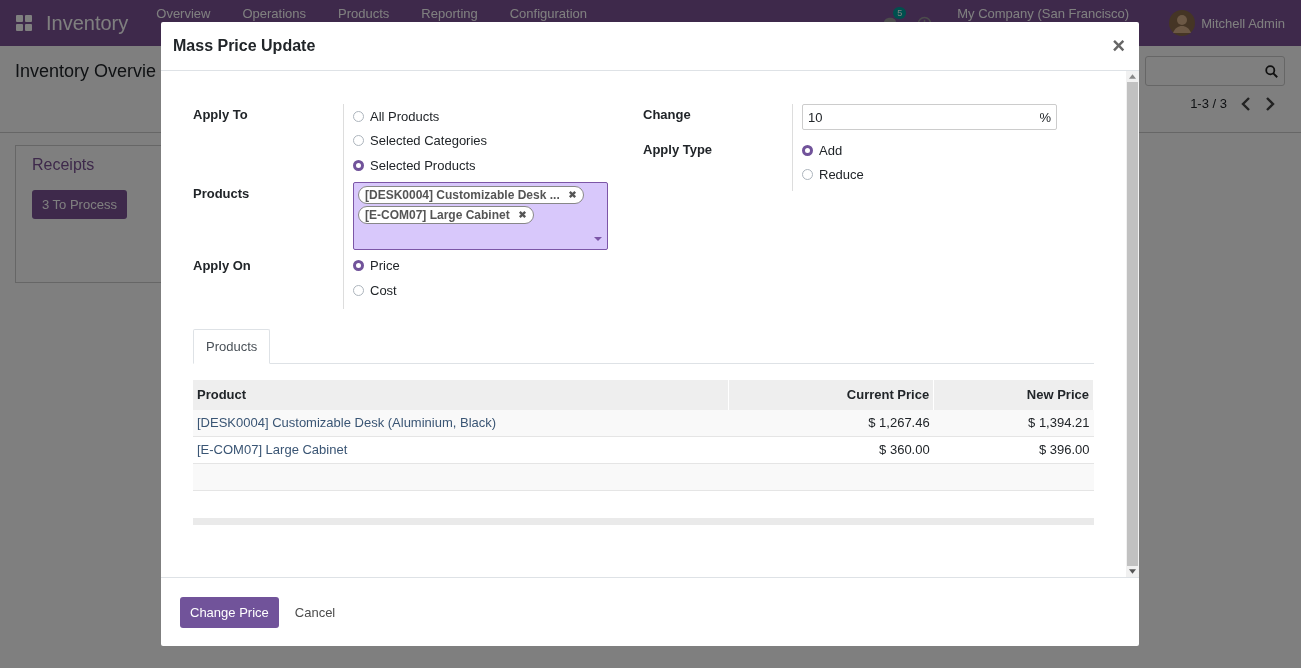 The height and width of the screenshot is (668, 1301). I want to click on column-header: Current Price, so click(831, 394).